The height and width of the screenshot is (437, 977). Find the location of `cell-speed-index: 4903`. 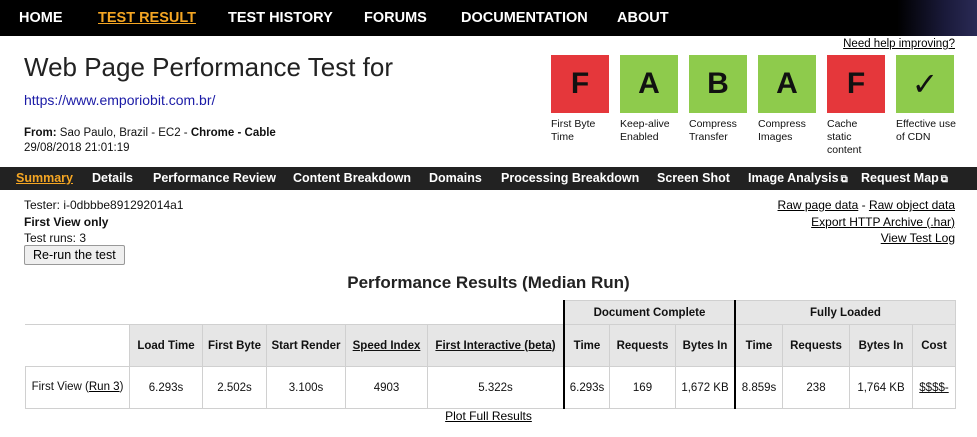

cell-speed-index: 4903 is located at coordinates (386, 387).